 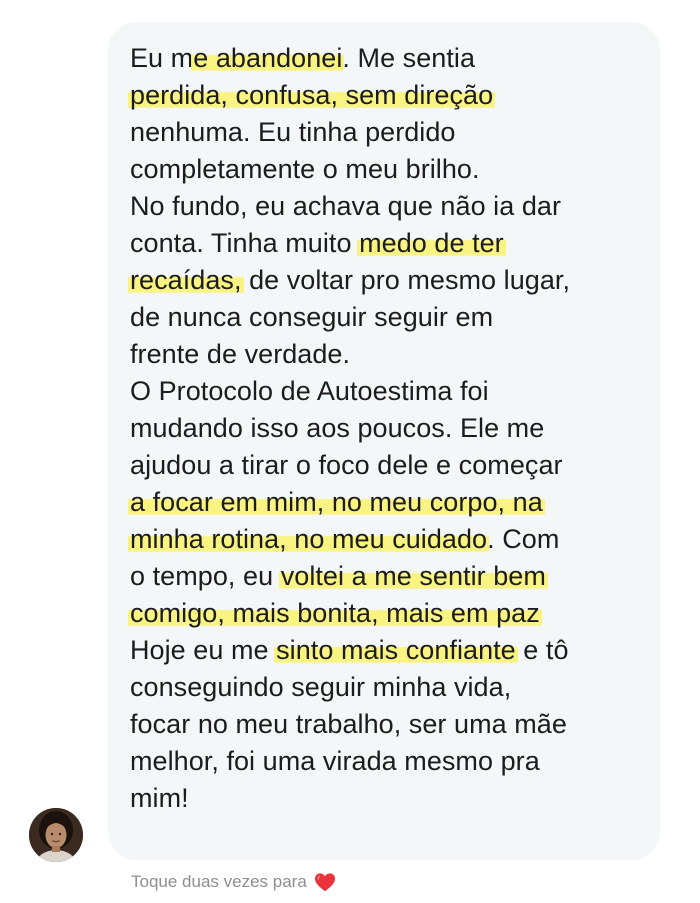 What do you see at coordinates (337, 428) in the screenshot?
I see `message-text-segment: mudando isso aos poucos. Ele me` at bounding box center [337, 428].